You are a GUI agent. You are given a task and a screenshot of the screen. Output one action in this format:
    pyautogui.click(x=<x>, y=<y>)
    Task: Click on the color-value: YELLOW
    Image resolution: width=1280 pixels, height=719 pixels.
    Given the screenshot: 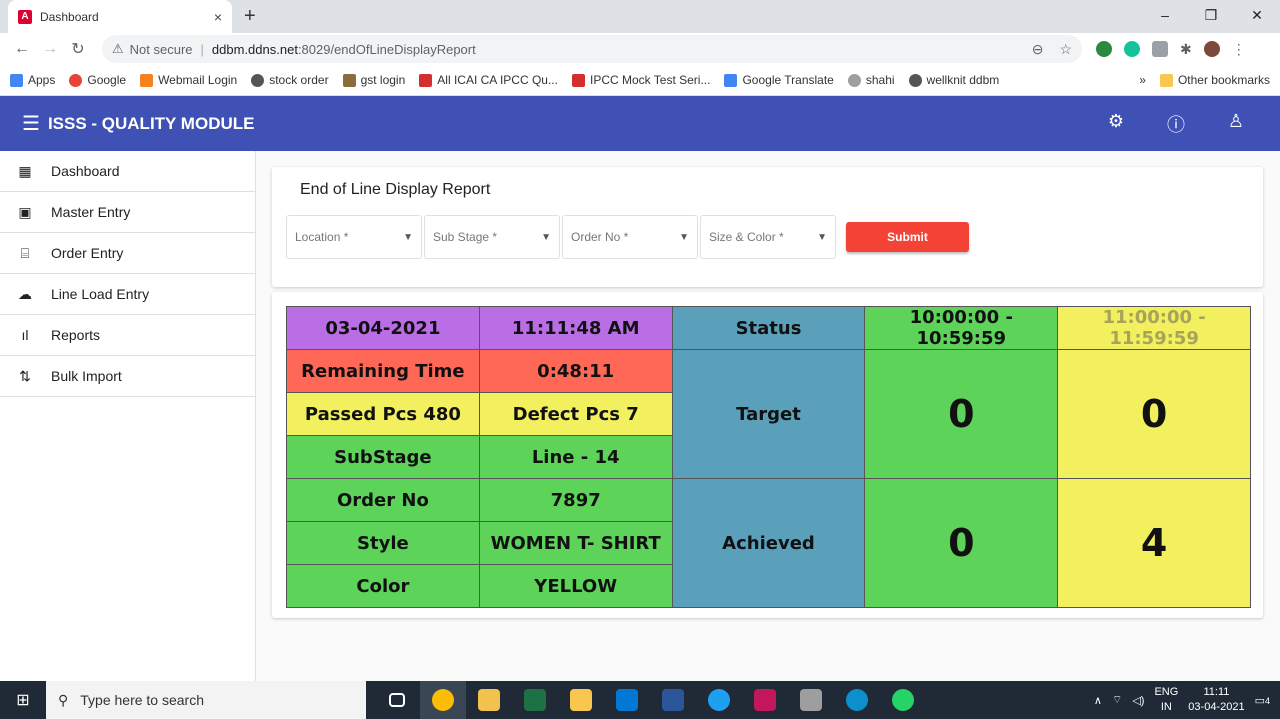 What is the action you would take?
    pyautogui.click(x=575, y=586)
    